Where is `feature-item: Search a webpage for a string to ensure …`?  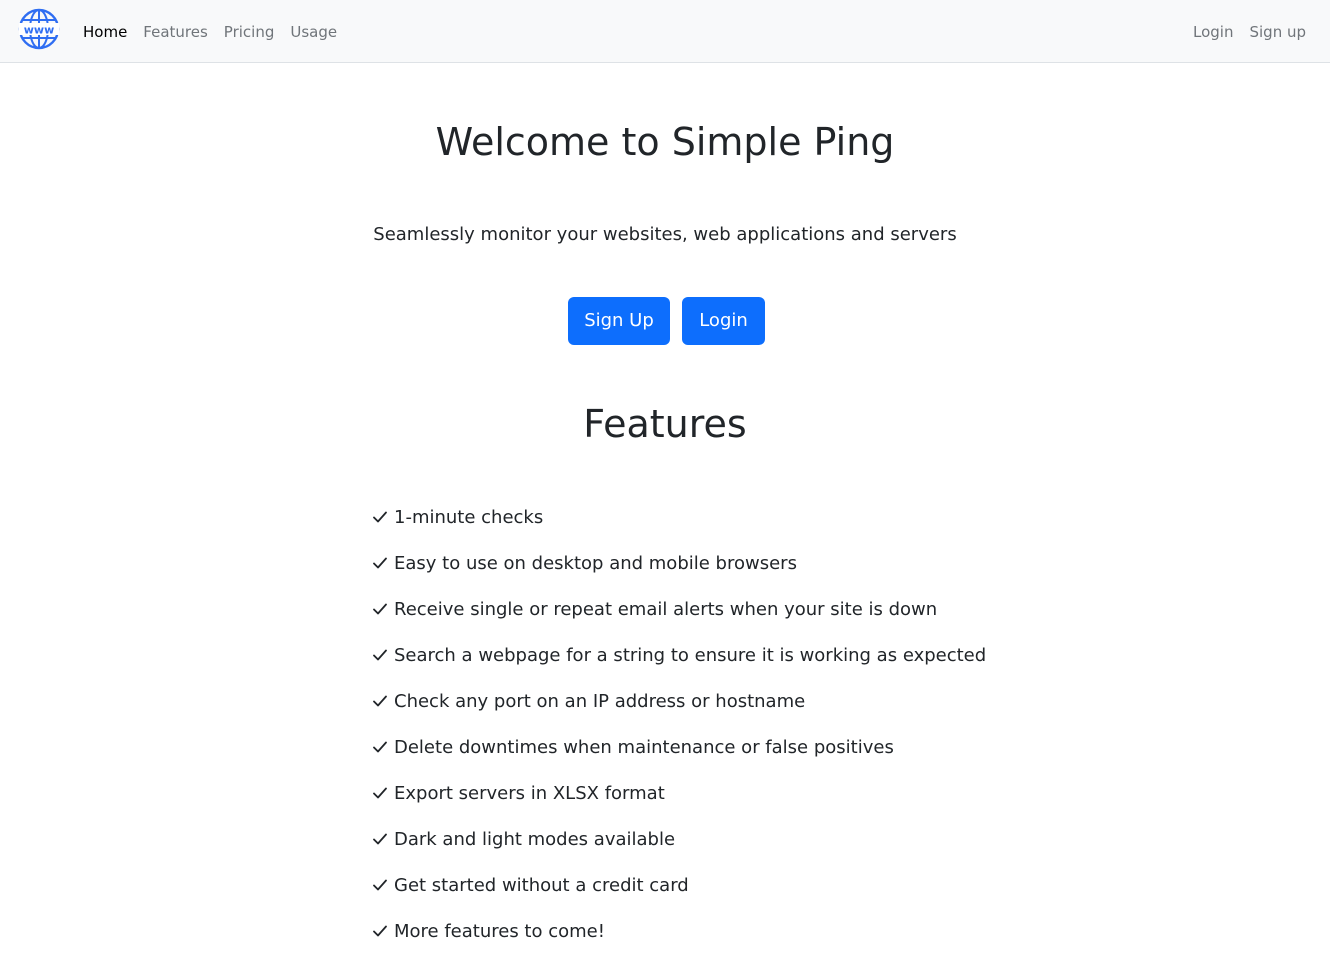
feature-item: Search a webpage for a string to ensure … is located at coordinates (692, 655).